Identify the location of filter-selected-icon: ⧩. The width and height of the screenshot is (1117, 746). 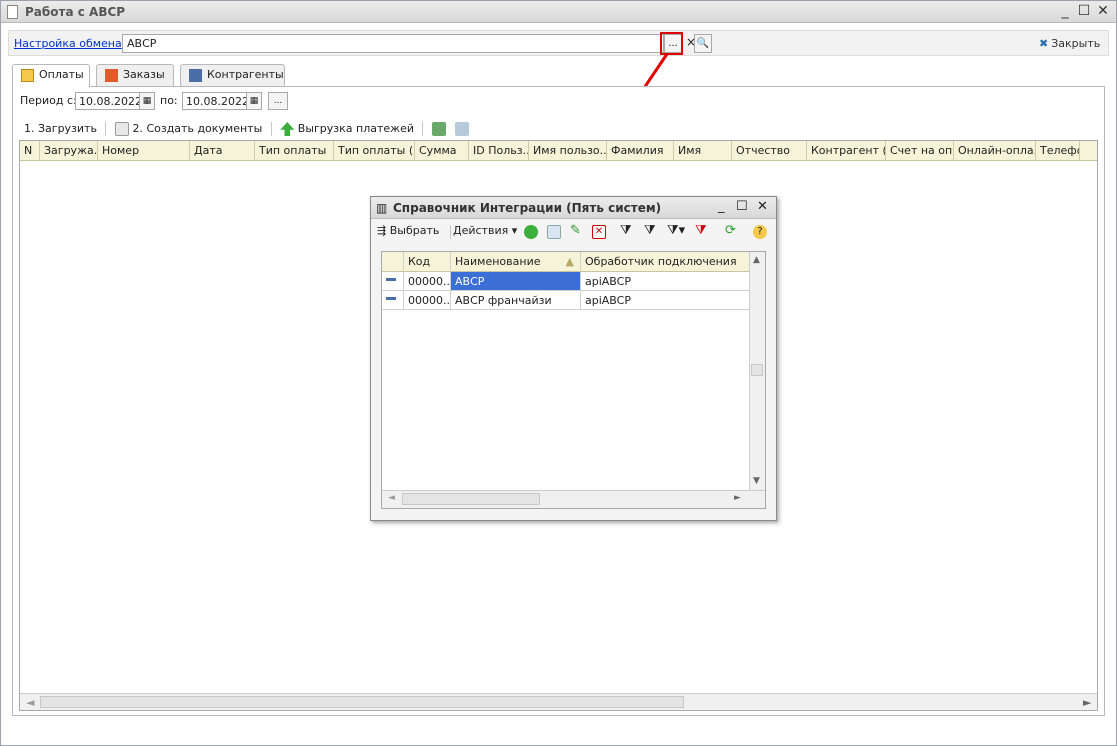
(650, 230).